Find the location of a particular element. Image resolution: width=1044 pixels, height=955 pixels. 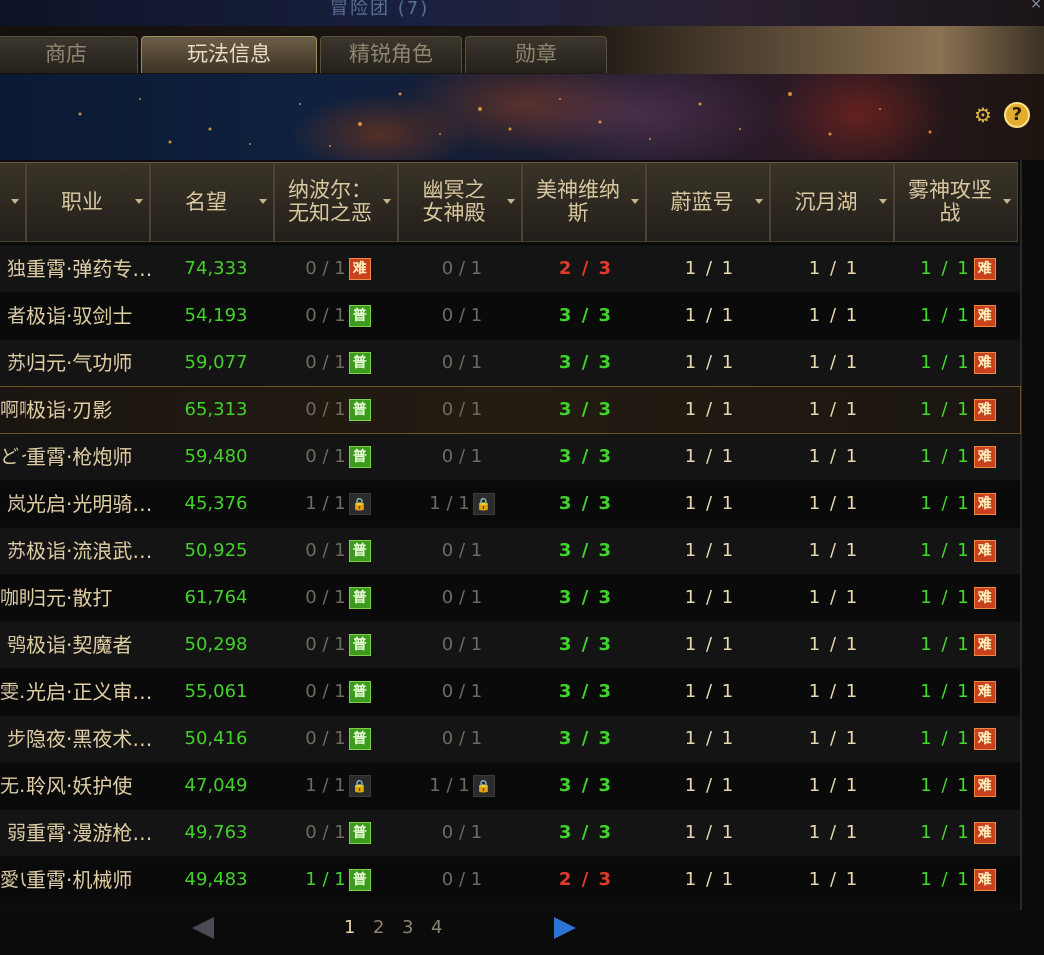

column-header-name is located at coordinates (13, 202).